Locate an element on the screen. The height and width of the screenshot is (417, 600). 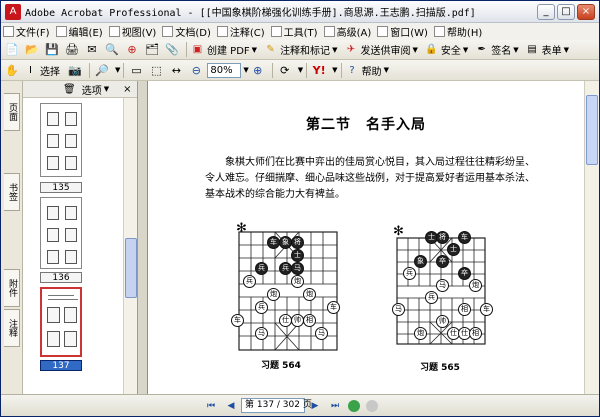
previous-view-icon is located at coordinates (354, 405).